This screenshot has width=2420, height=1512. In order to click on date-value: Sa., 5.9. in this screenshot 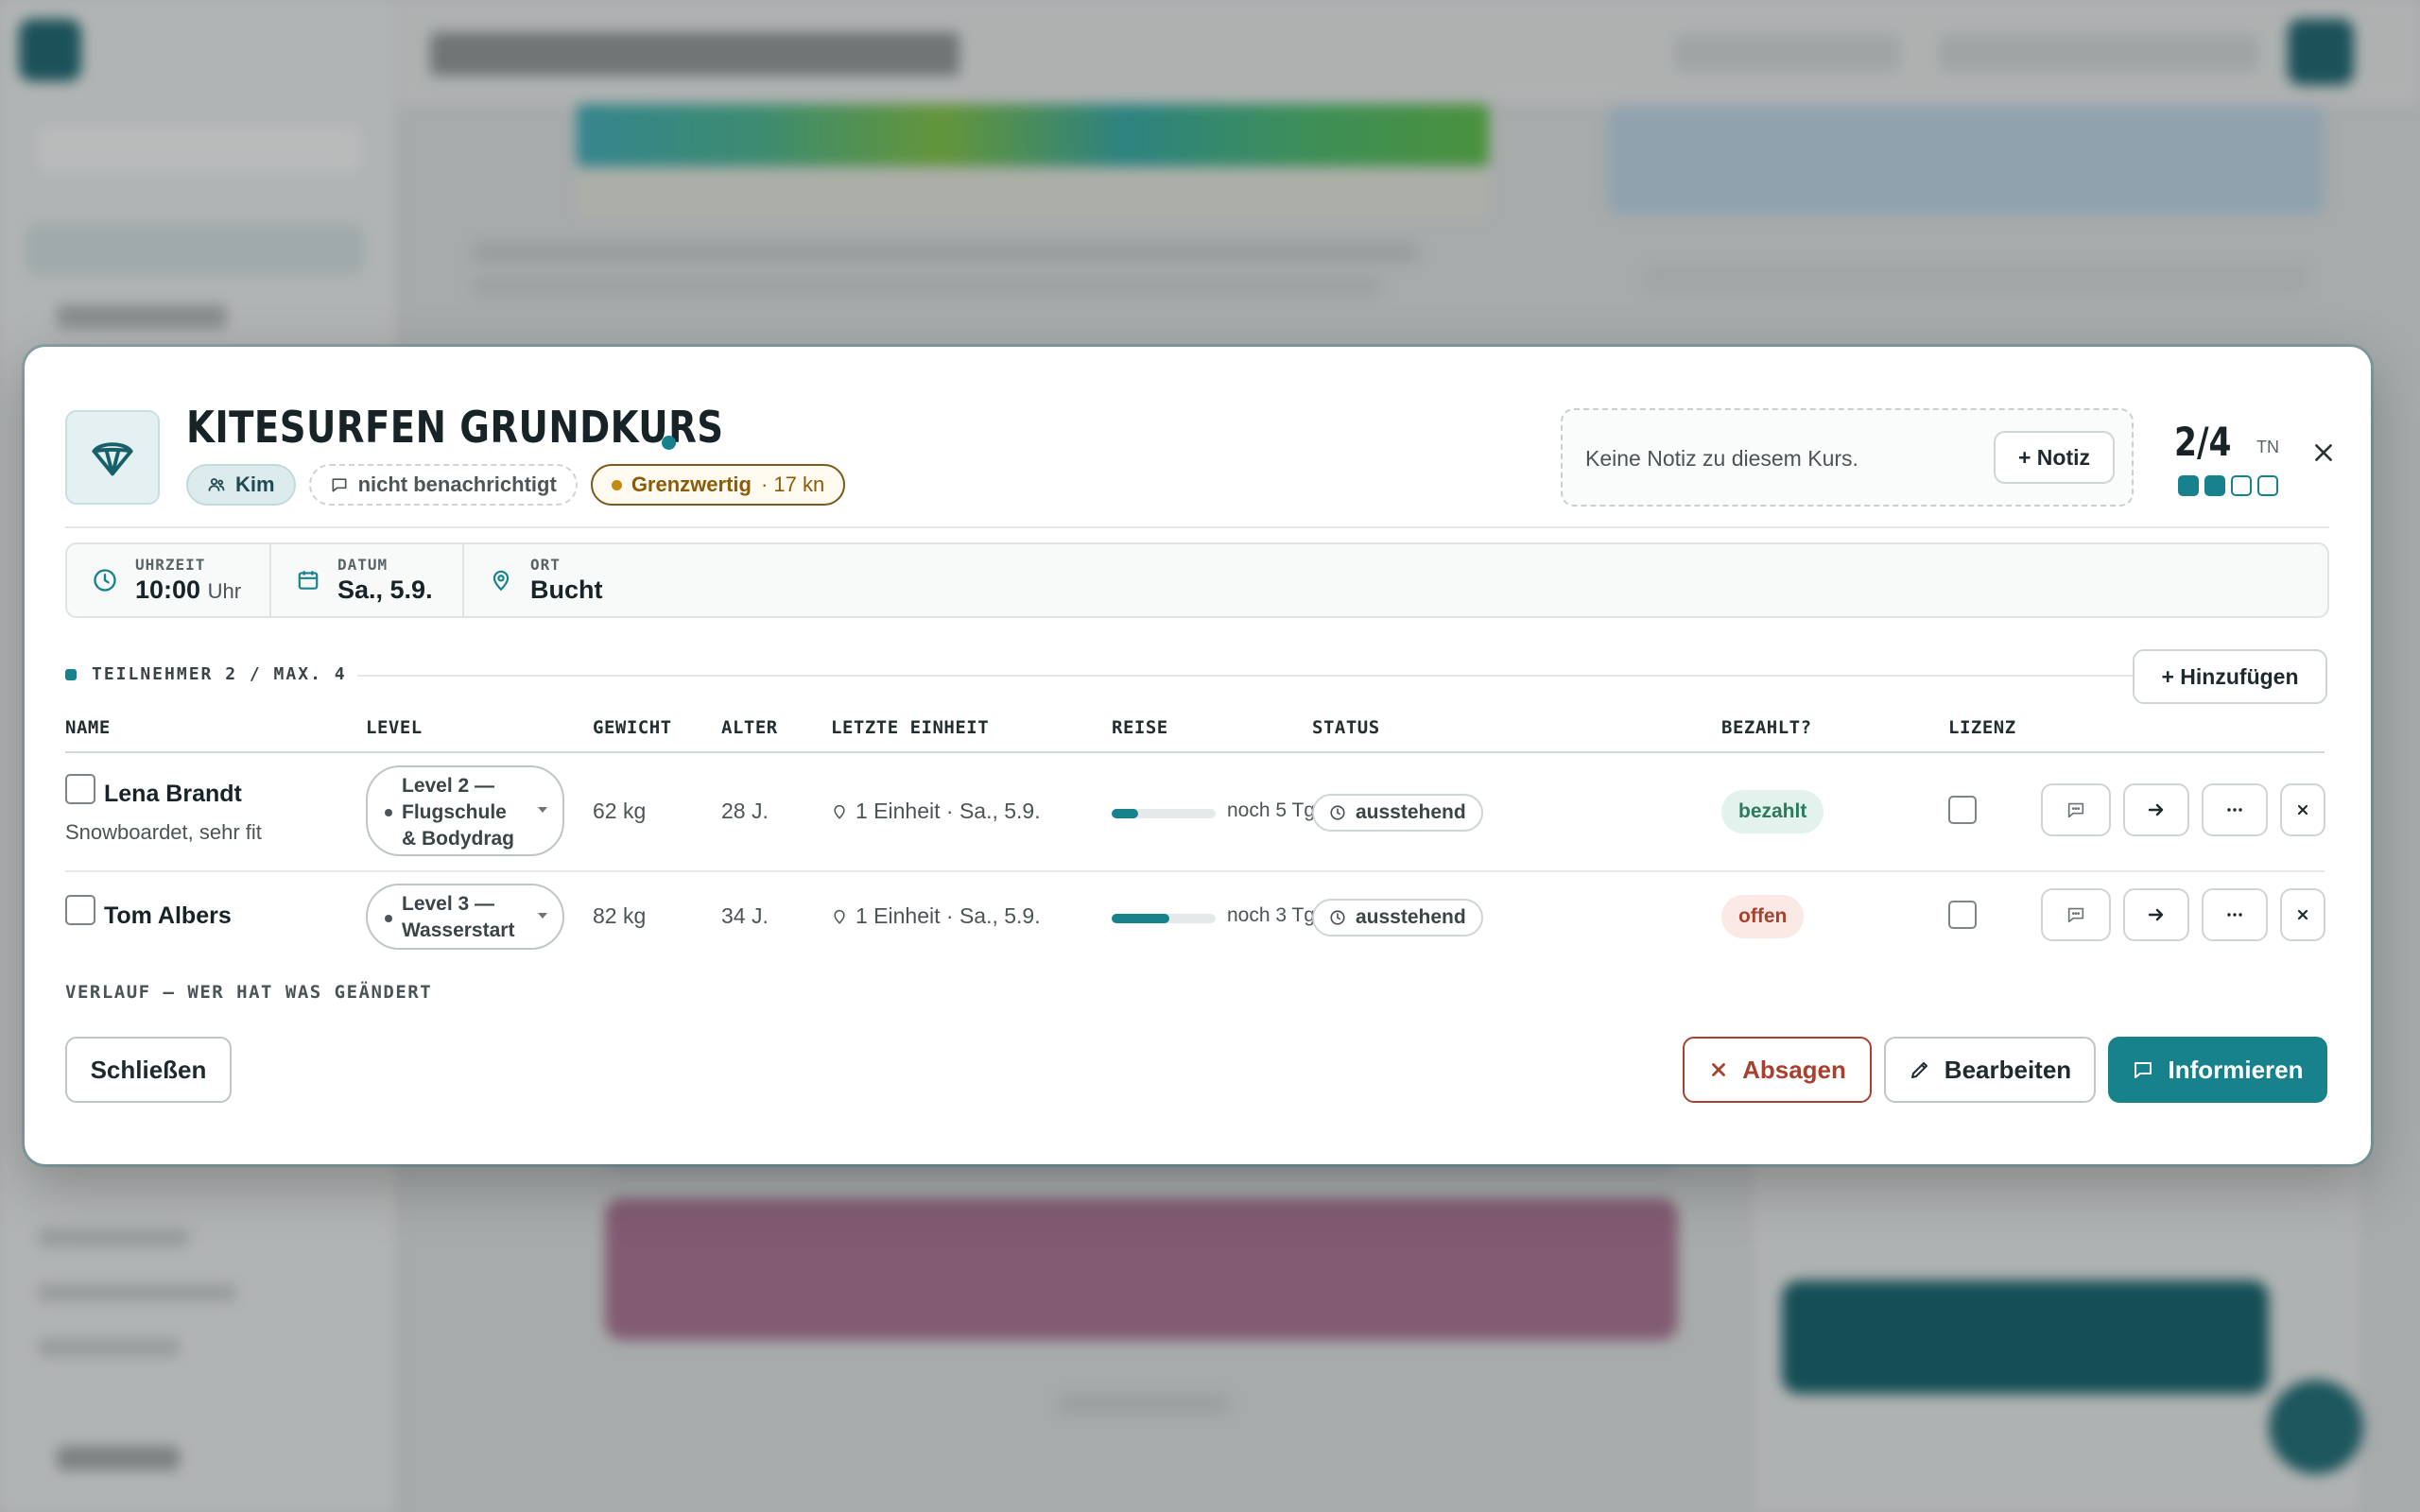, I will do `click(385, 590)`.